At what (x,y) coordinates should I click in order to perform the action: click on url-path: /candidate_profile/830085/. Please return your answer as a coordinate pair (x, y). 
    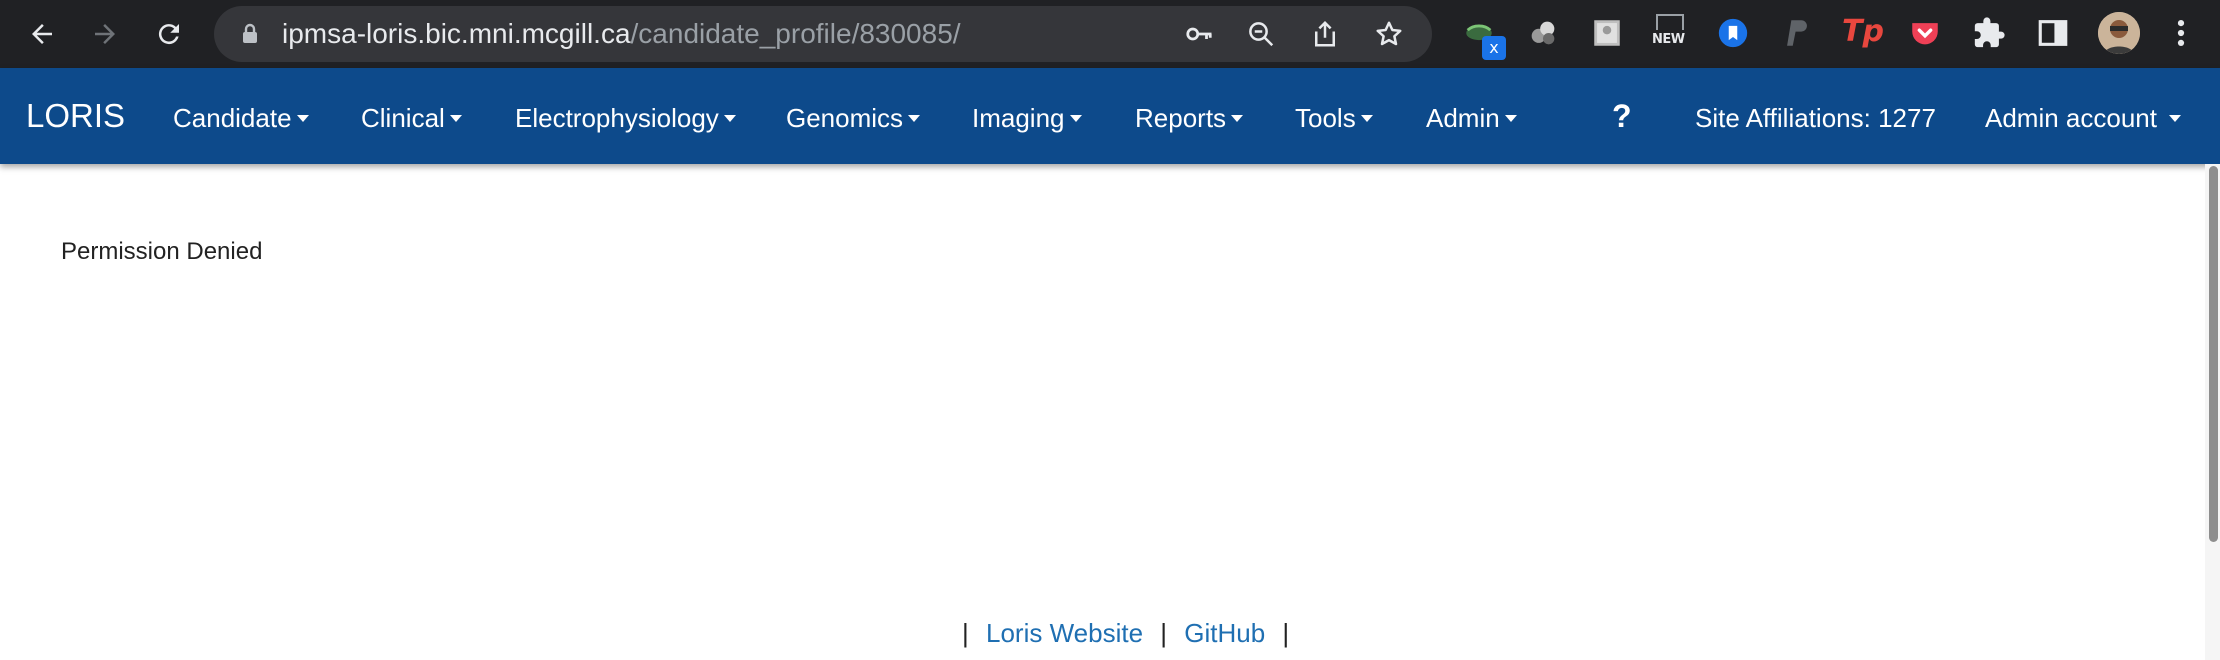
    Looking at the image, I should click on (795, 33).